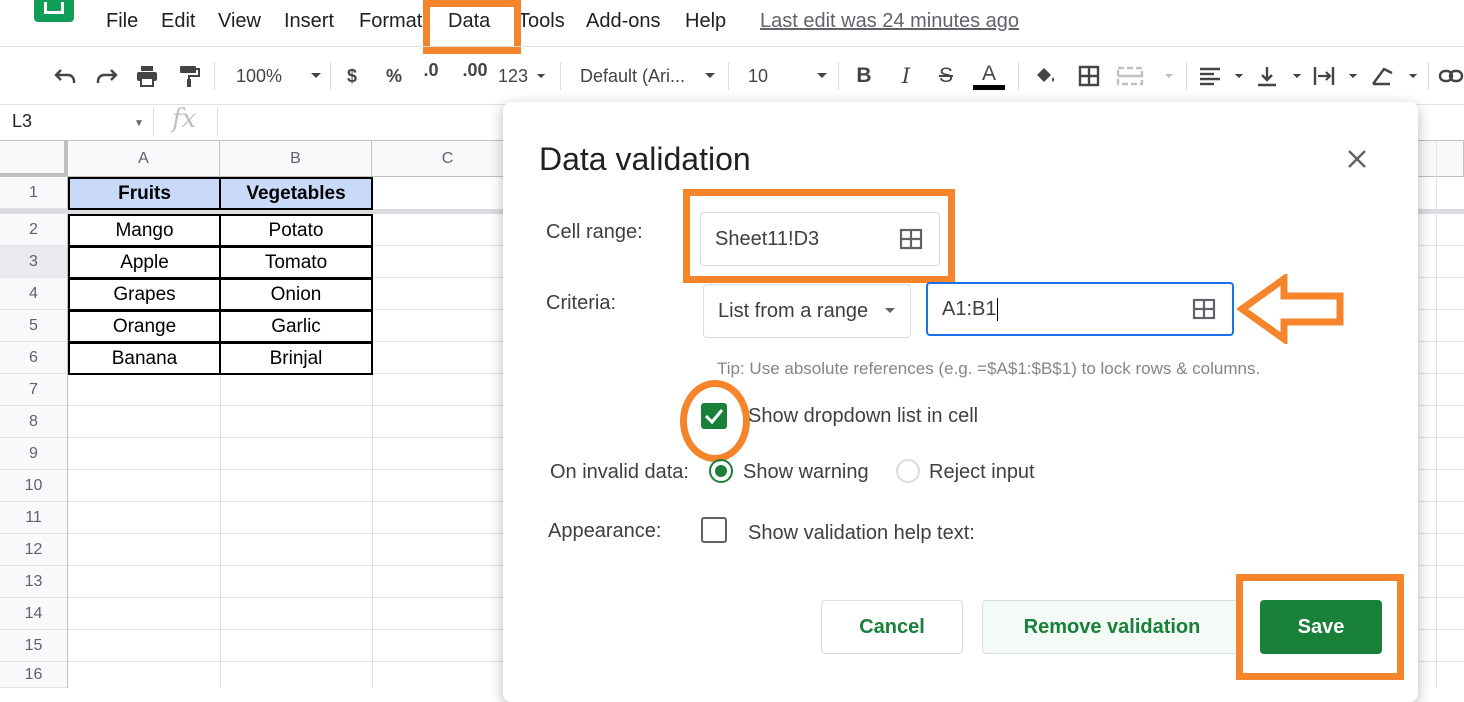 This screenshot has width=1464, height=702. What do you see at coordinates (394, 76) in the screenshot?
I see `percent-format-button: %` at bounding box center [394, 76].